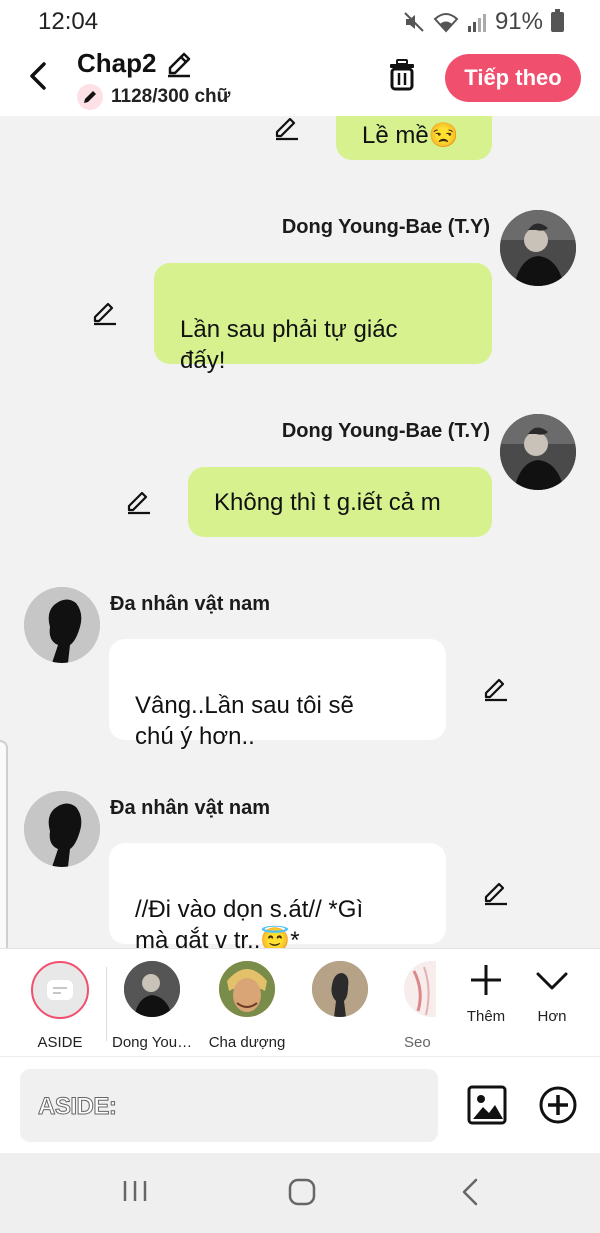 This screenshot has width=600, height=1233. I want to click on message-text: Lề mề😒, so click(410, 135).